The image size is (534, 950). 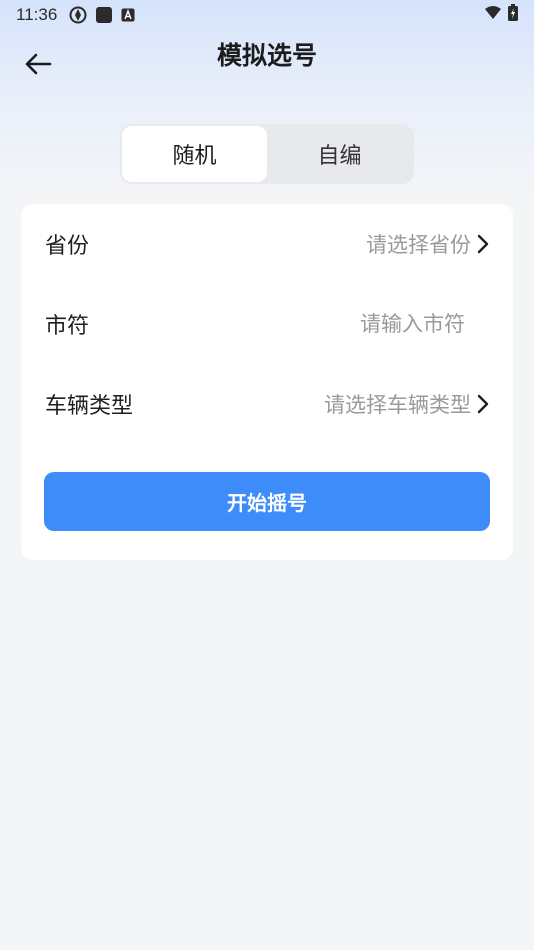 I want to click on mode-tabs: 随机 自编, so click(x=267, y=154).